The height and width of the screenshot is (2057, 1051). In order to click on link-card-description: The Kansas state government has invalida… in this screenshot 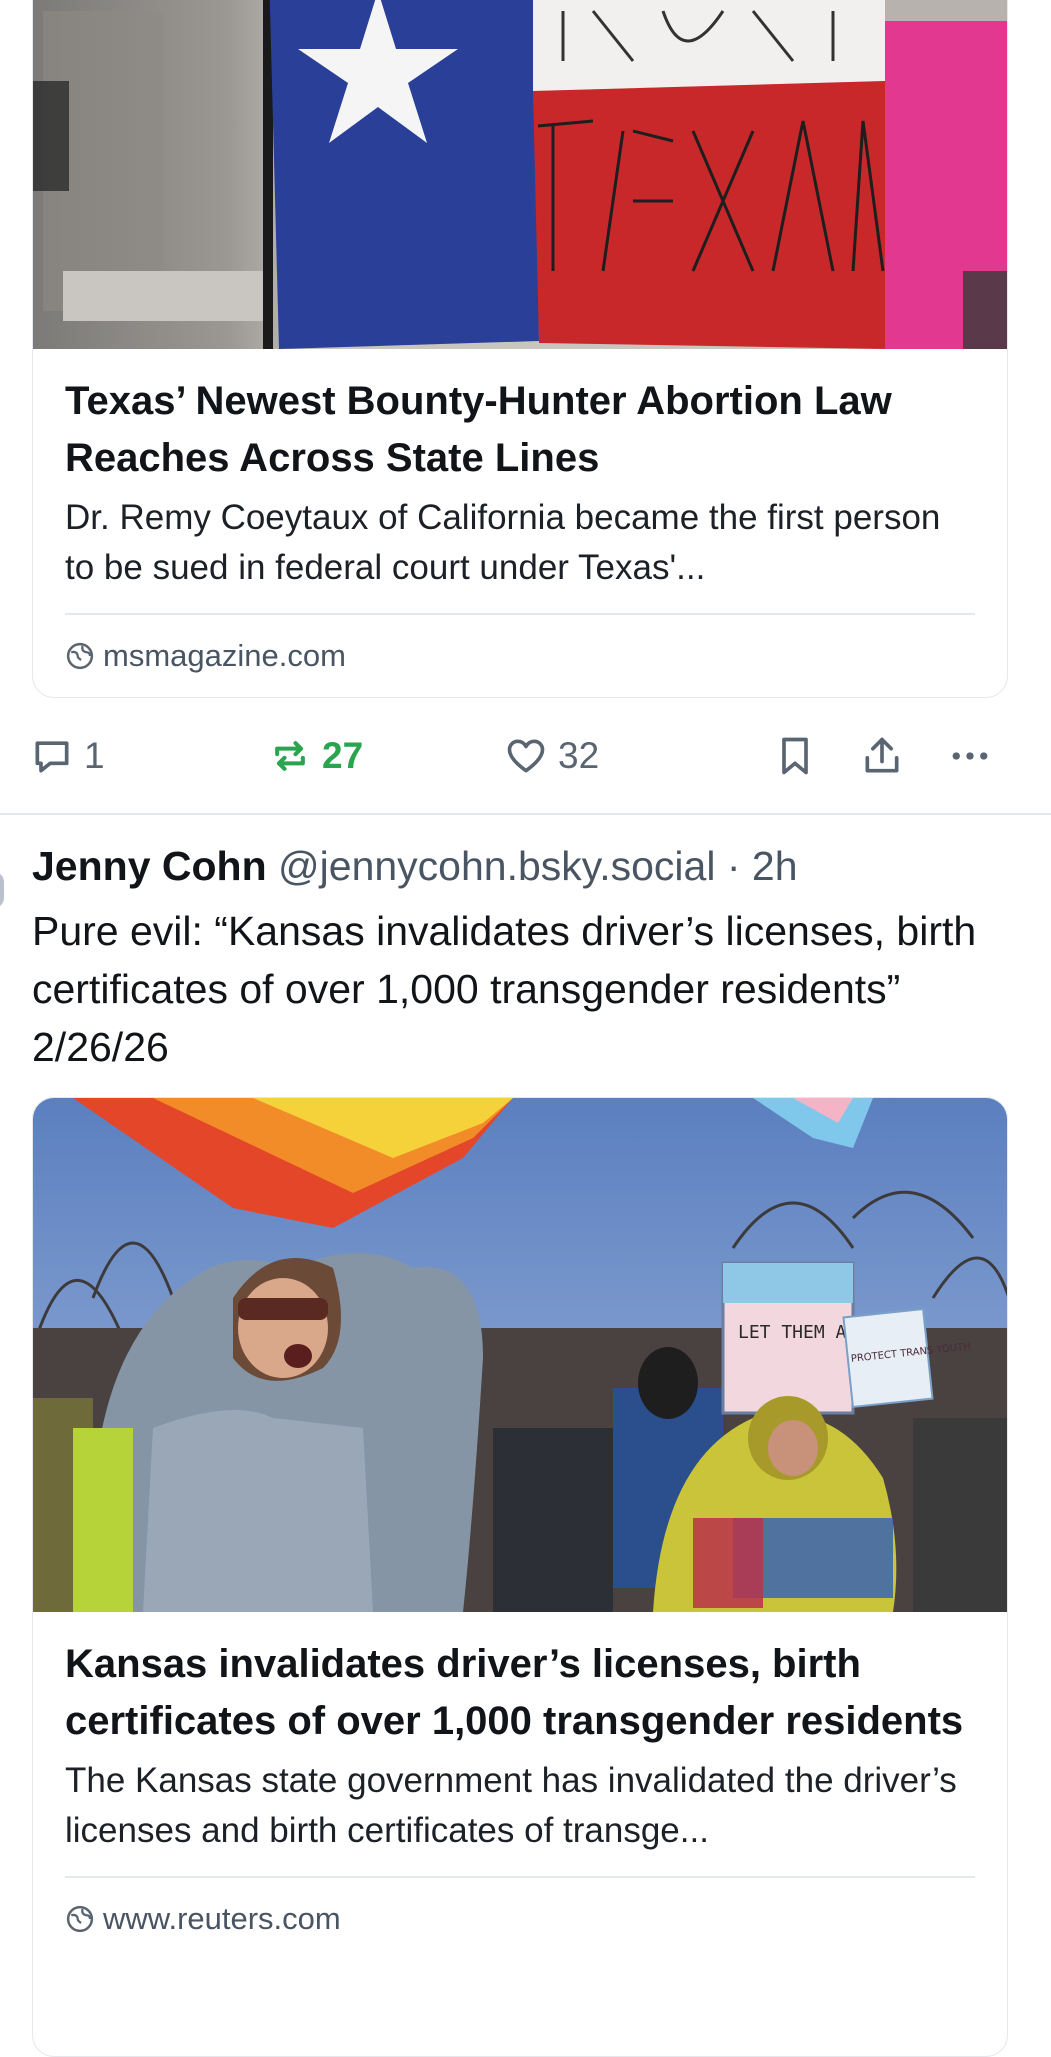, I will do `click(511, 1805)`.